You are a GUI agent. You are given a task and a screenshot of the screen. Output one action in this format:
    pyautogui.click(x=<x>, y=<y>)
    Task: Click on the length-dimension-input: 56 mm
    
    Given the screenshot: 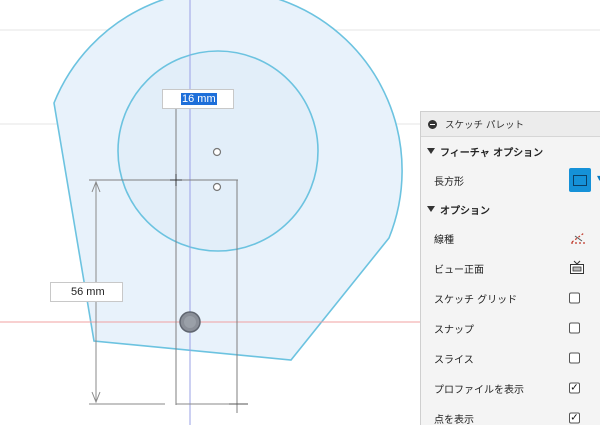 What is the action you would take?
    pyautogui.click(x=86, y=292)
    